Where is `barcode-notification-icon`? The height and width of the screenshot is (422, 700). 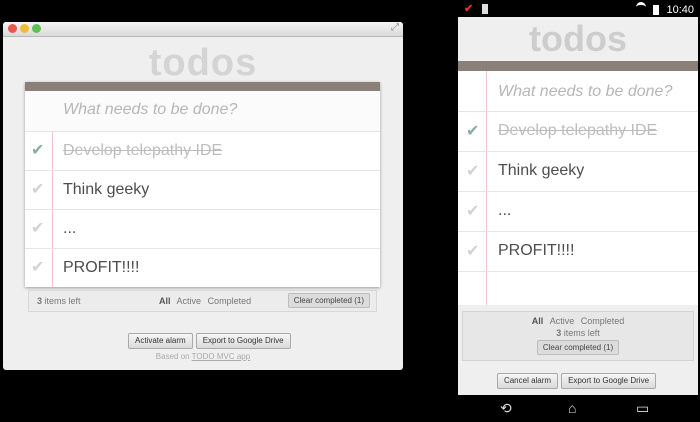 barcode-notification-icon is located at coordinates (485, 9).